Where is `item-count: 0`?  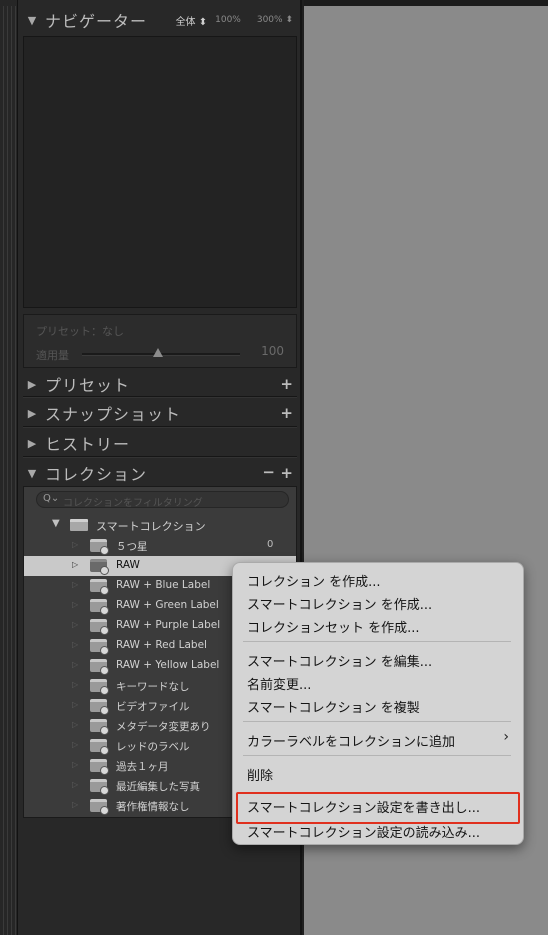
item-count: 0 is located at coordinates (270, 544).